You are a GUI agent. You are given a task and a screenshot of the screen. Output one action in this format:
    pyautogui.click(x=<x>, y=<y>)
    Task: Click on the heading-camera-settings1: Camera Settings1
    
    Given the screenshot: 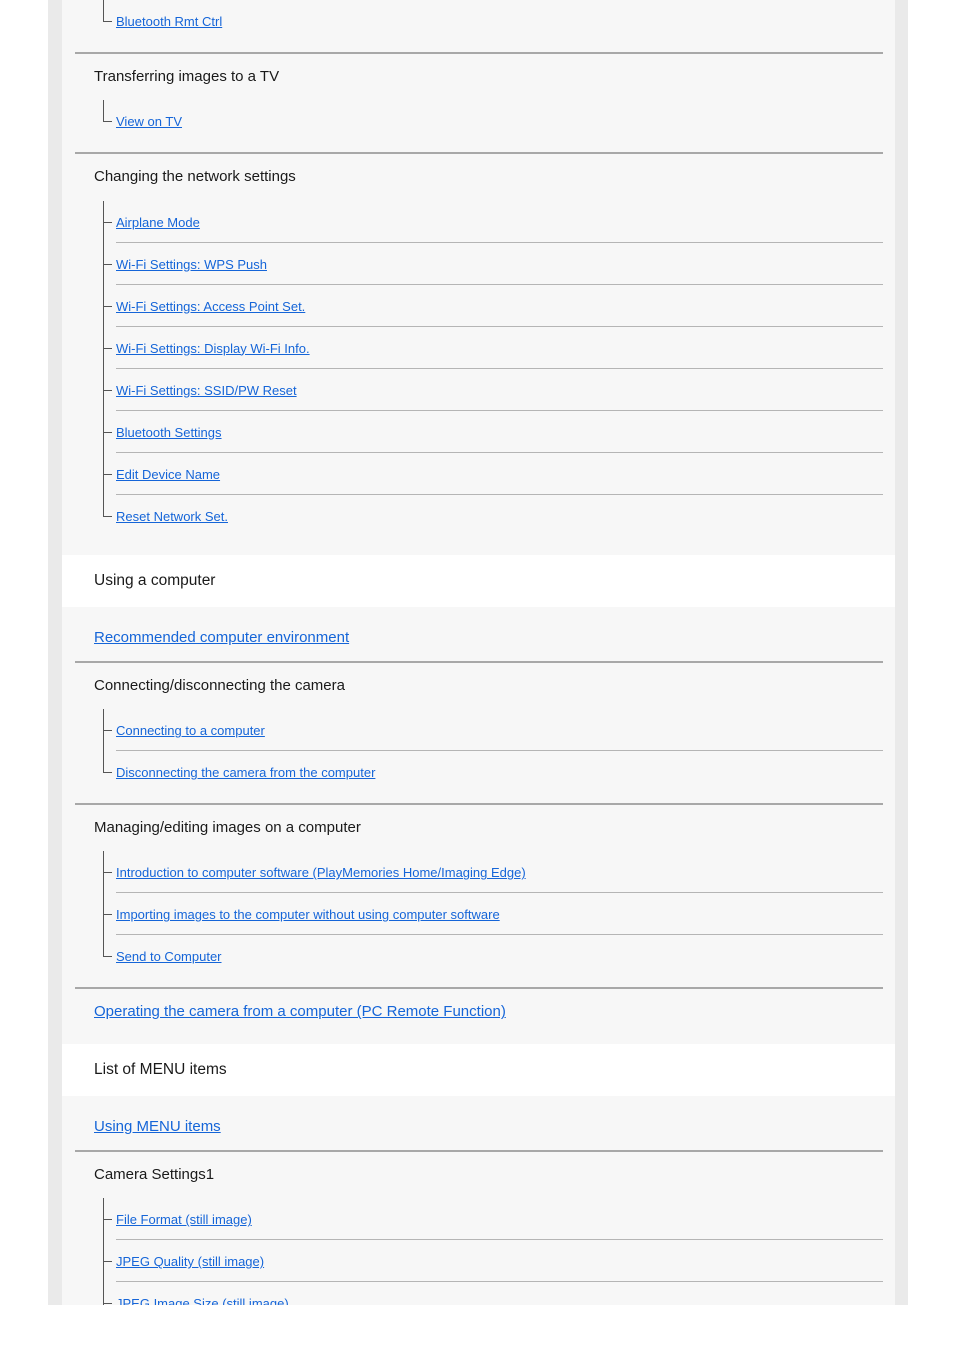 What is the action you would take?
    pyautogui.click(x=154, y=1175)
    